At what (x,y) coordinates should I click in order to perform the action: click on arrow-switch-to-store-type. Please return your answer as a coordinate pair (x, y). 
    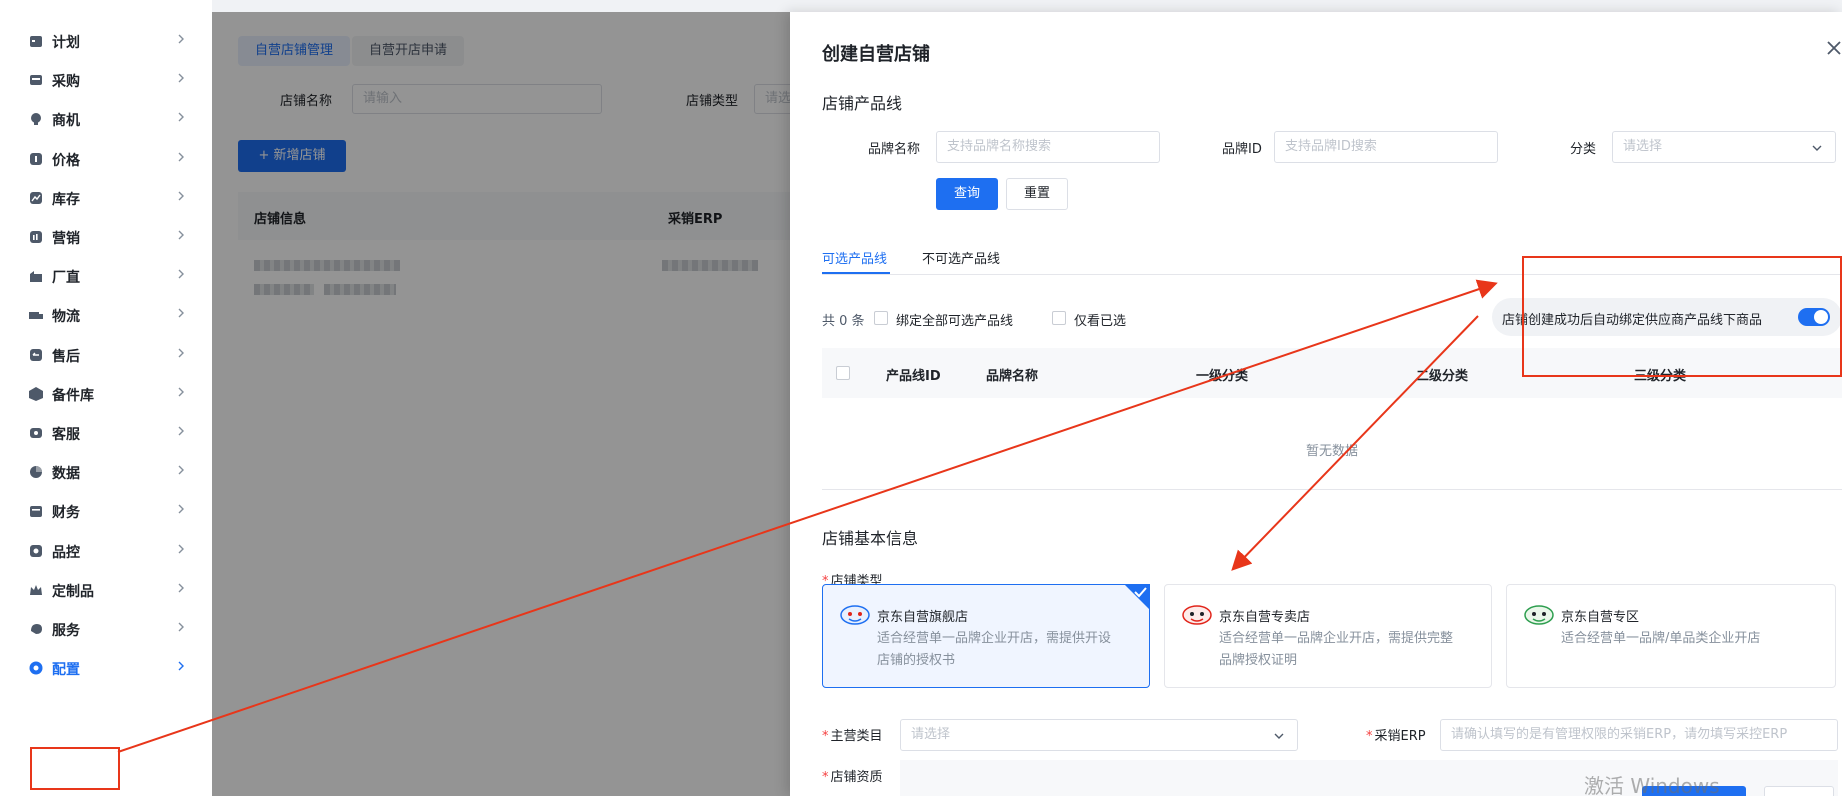
    Looking at the image, I should click on (1355, 443).